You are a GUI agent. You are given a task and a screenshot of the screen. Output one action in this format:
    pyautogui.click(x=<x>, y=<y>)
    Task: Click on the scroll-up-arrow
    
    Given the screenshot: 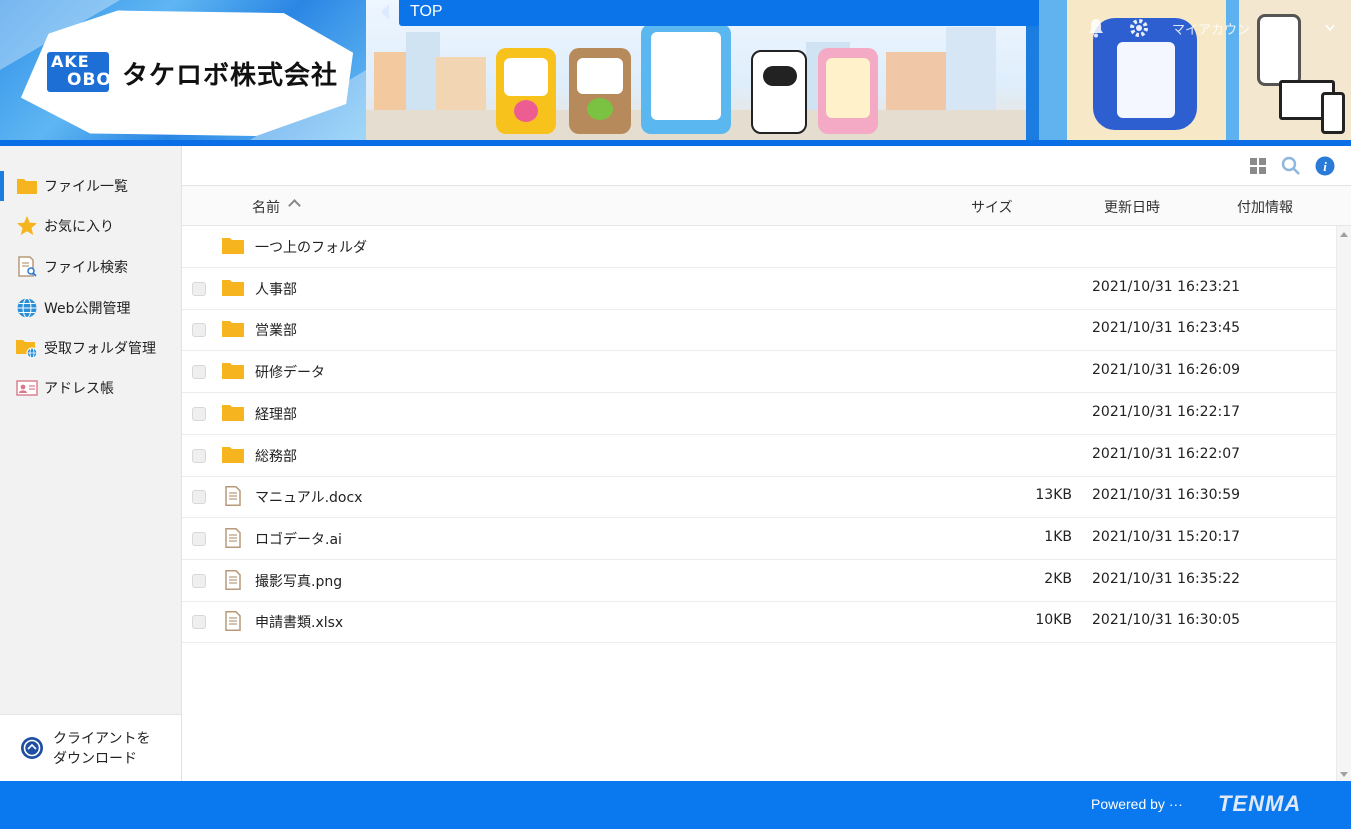 What is the action you would take?
    pyautogui.click(x=1344, y=234)
    